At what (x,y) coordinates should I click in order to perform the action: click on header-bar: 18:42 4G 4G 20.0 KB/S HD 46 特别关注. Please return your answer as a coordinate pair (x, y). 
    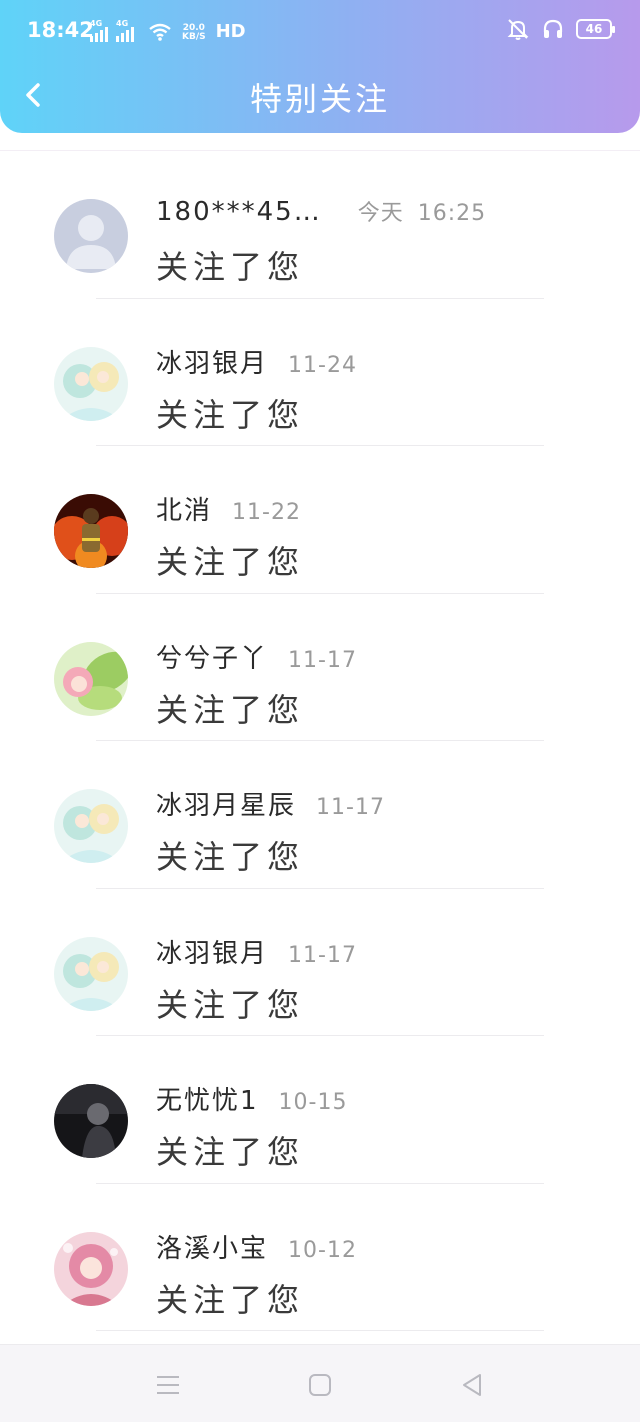
    Looking at the image, I should click on (320, 66).